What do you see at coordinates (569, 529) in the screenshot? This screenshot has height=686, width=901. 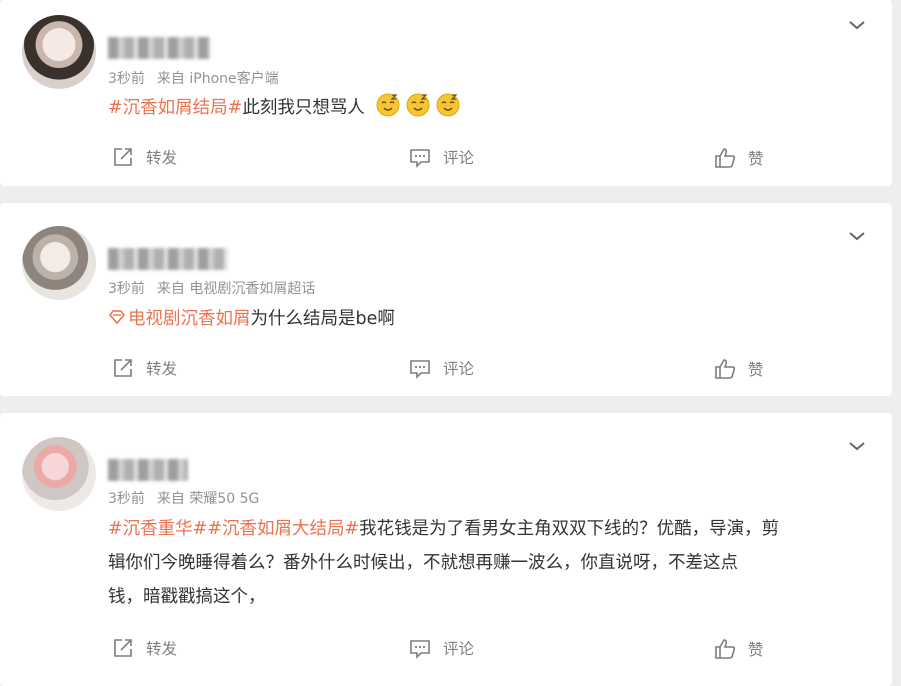 I see `post-body-line: 我花钱是为了看男女主角双双下线的？优酷，导演，剪` at bounding box center [569, 529].